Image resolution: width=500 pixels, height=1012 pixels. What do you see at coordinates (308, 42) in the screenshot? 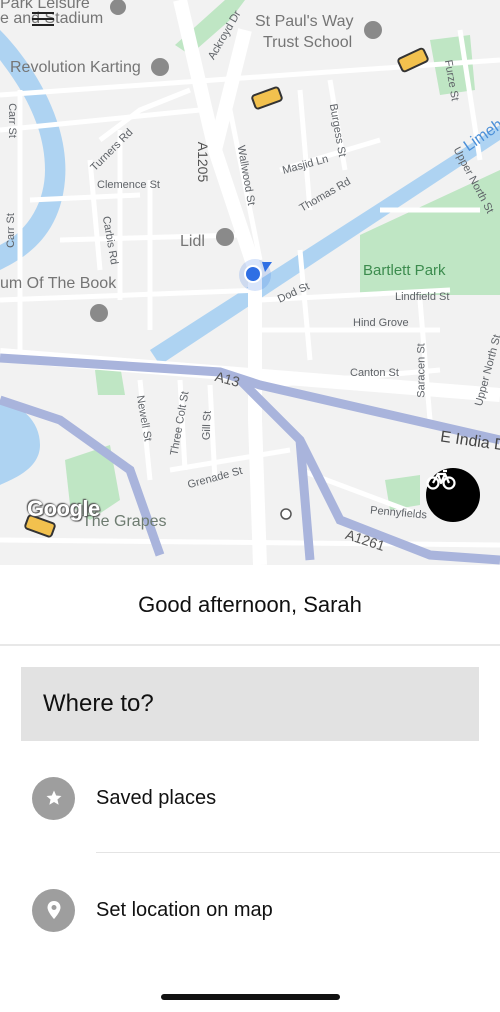
I see `map-label-trust-school: Trust School` at bounding box center [308, 42].